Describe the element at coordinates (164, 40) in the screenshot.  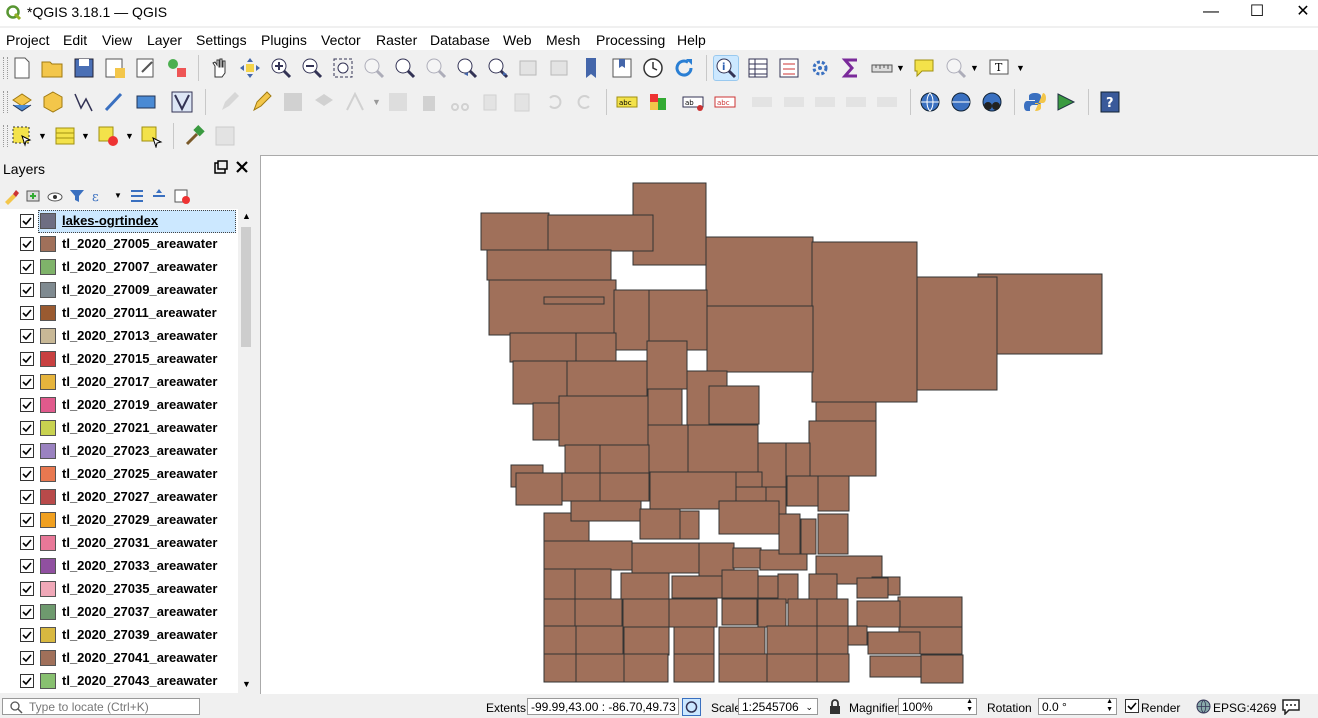
I see `menu-layer: Layer` at that location.